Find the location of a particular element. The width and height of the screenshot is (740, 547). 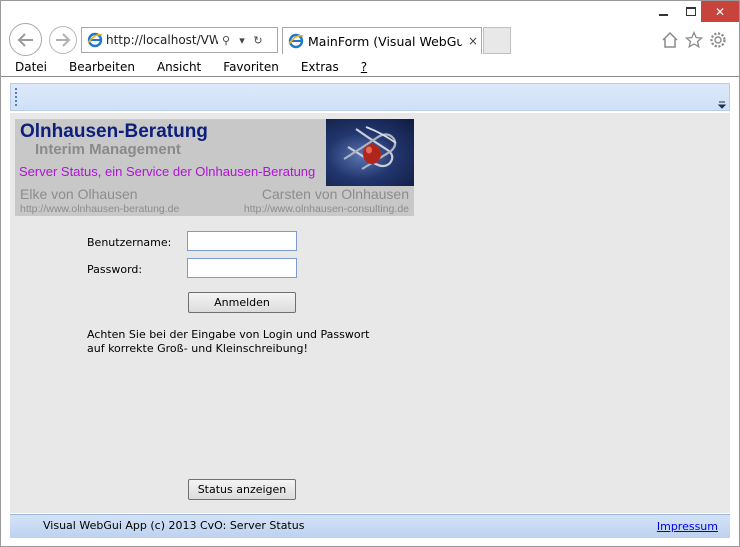

username-label: Benutzername: is located at coordinates (129, 242).